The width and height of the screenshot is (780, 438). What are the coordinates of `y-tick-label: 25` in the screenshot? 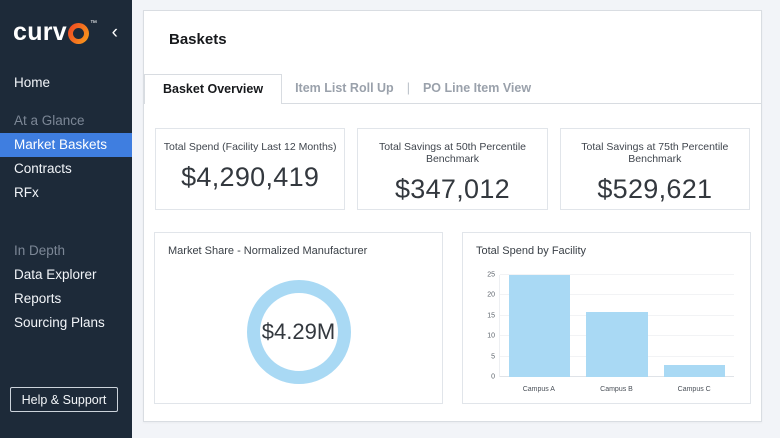 It's located at (491, 275).